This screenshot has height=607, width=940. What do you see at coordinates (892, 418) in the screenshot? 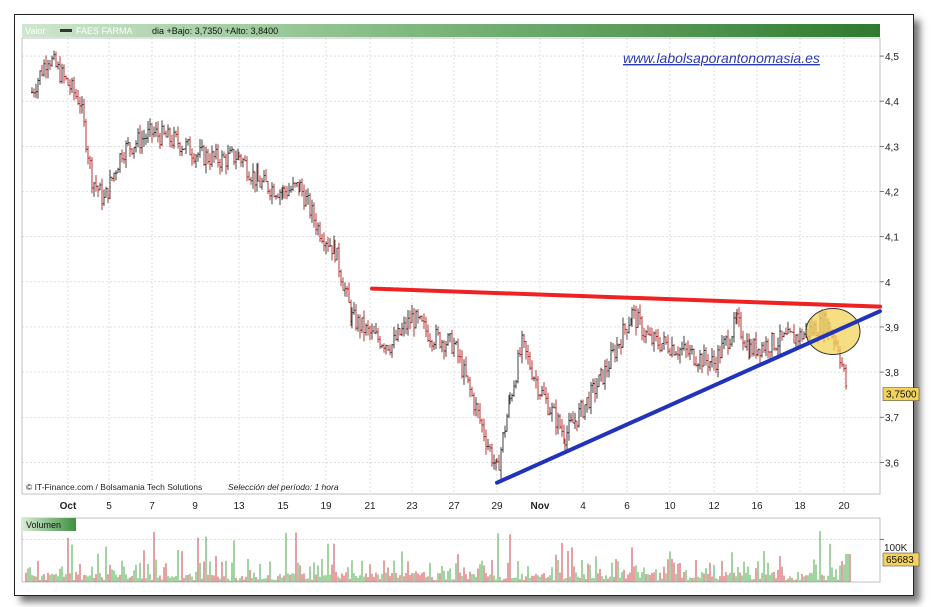
I see `price-tick-label: 3,7` at bounding box center [892, 418].